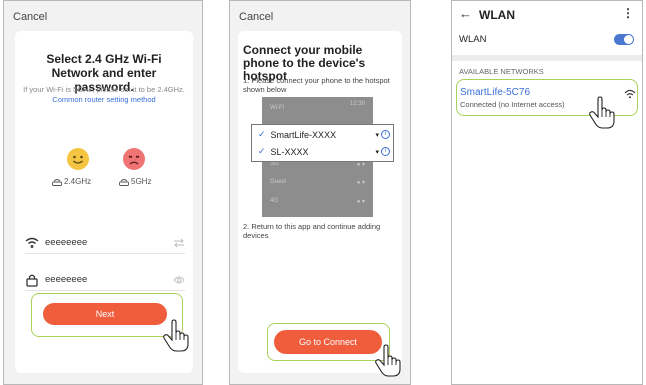 The height and width of the screenshot is (385, 646). What do you see at coordinates (324, 134) in the screenshot?
I see `list-item: ✓ SmartLife-XXXX ▾ i` at bounding box center [324, 134].